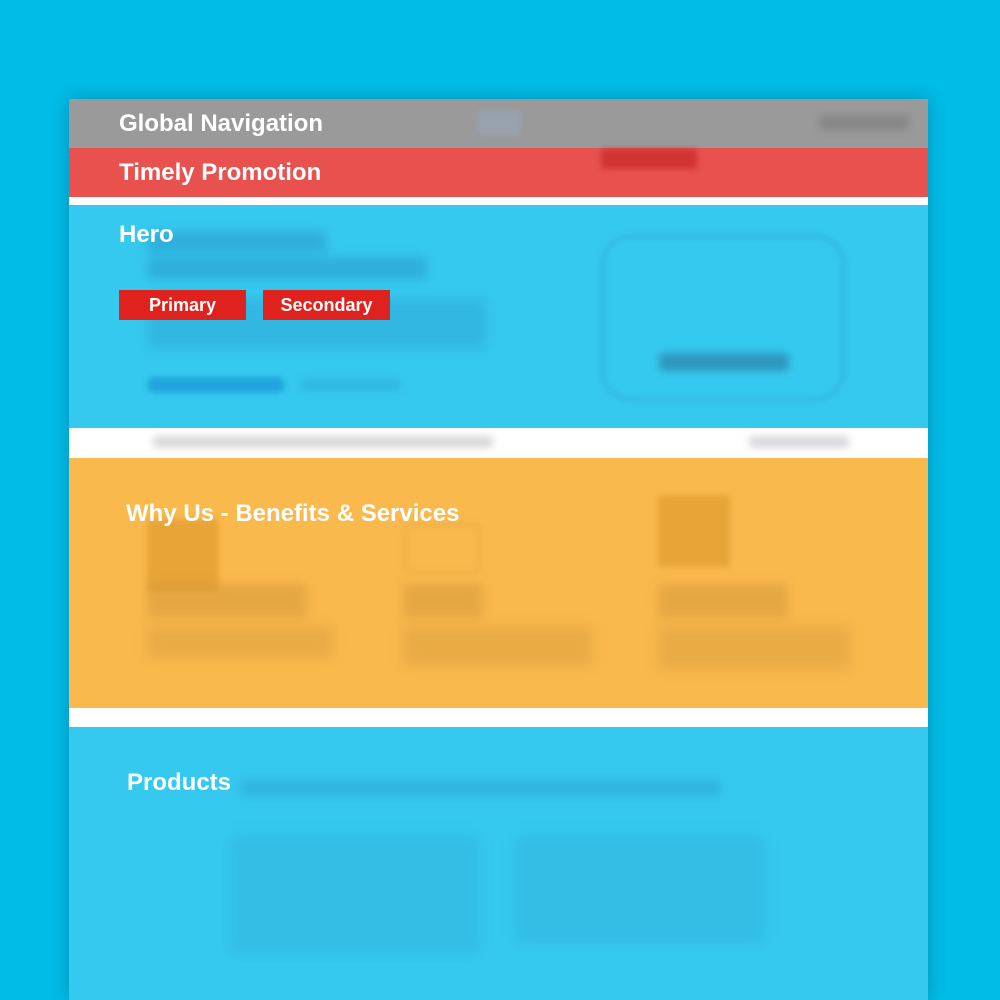  What do you see at coordinates (799, 442) in the screenshot?
I see `blurred-subnav-contact` at bounding box center [799, 442].